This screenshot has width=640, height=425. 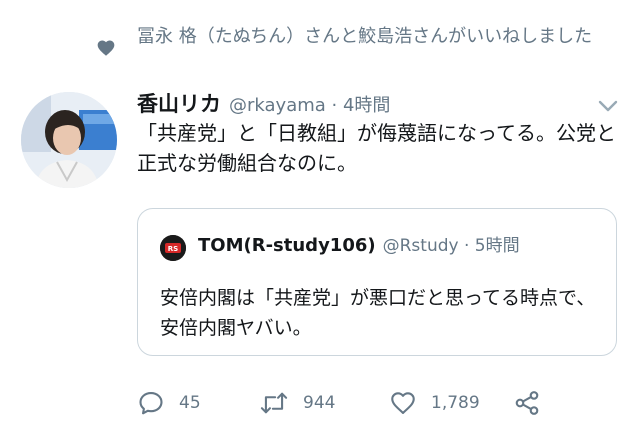 I want to click on share-button, so click(x=527, y=403).